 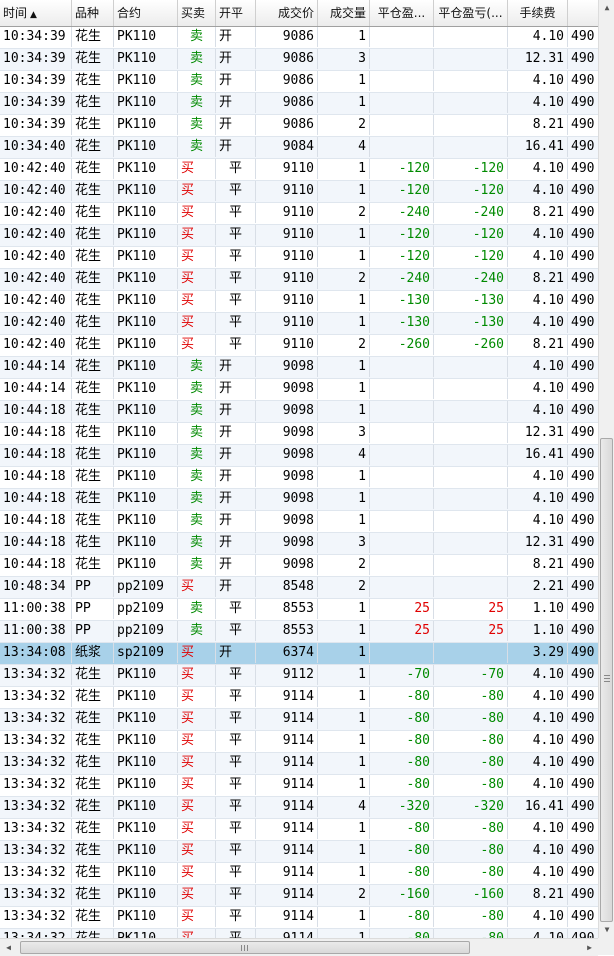 What do you see at coordinates (299, 148) in the screenshot?
I see `table-row: 10:34:40 花生 PK110 卖开 9084 4 16.41 490` at bounding box center [299, 148].